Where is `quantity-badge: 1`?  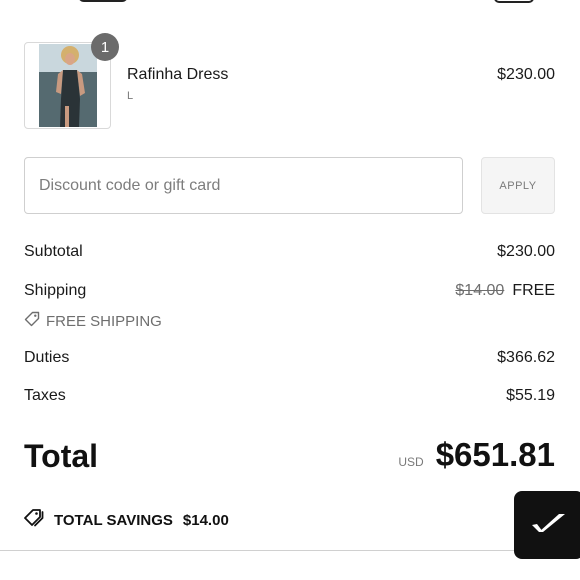
quantity-badge: 1 is located at coordinates (105, 47).